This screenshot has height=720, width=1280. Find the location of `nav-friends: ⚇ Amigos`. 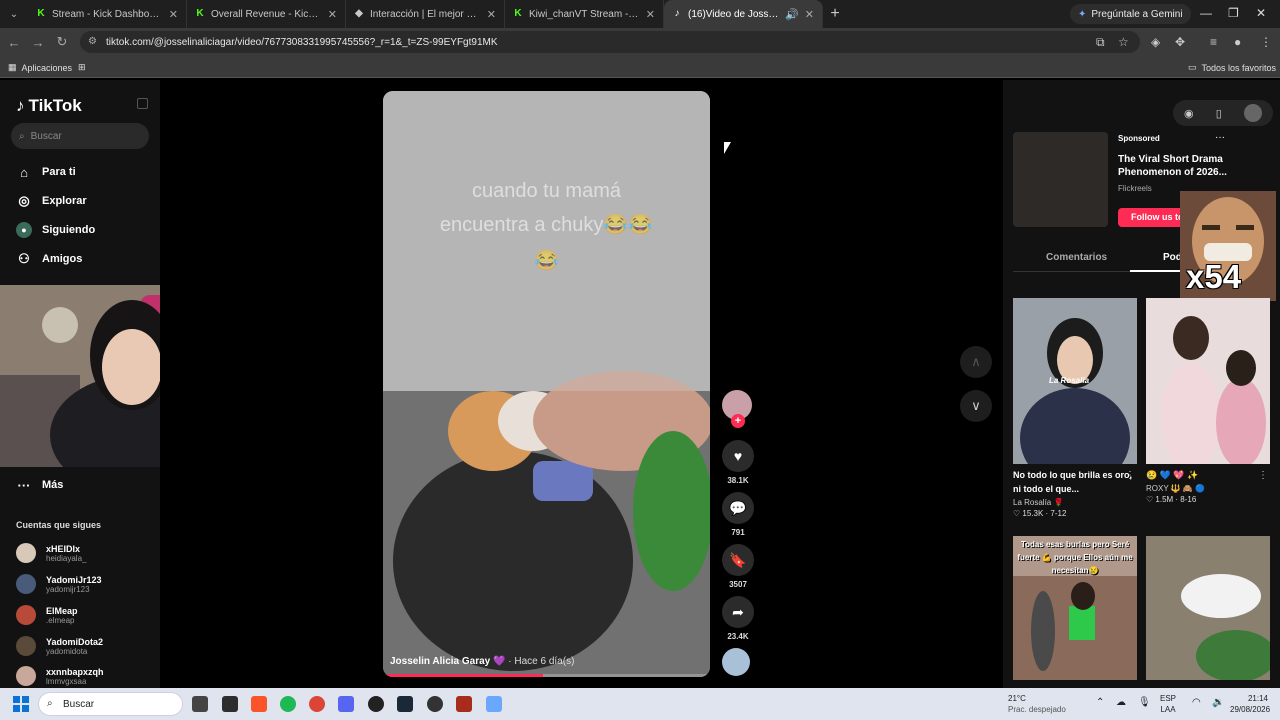

nav-friends: ⚇ Amigos is located at coordinates (49, 259).